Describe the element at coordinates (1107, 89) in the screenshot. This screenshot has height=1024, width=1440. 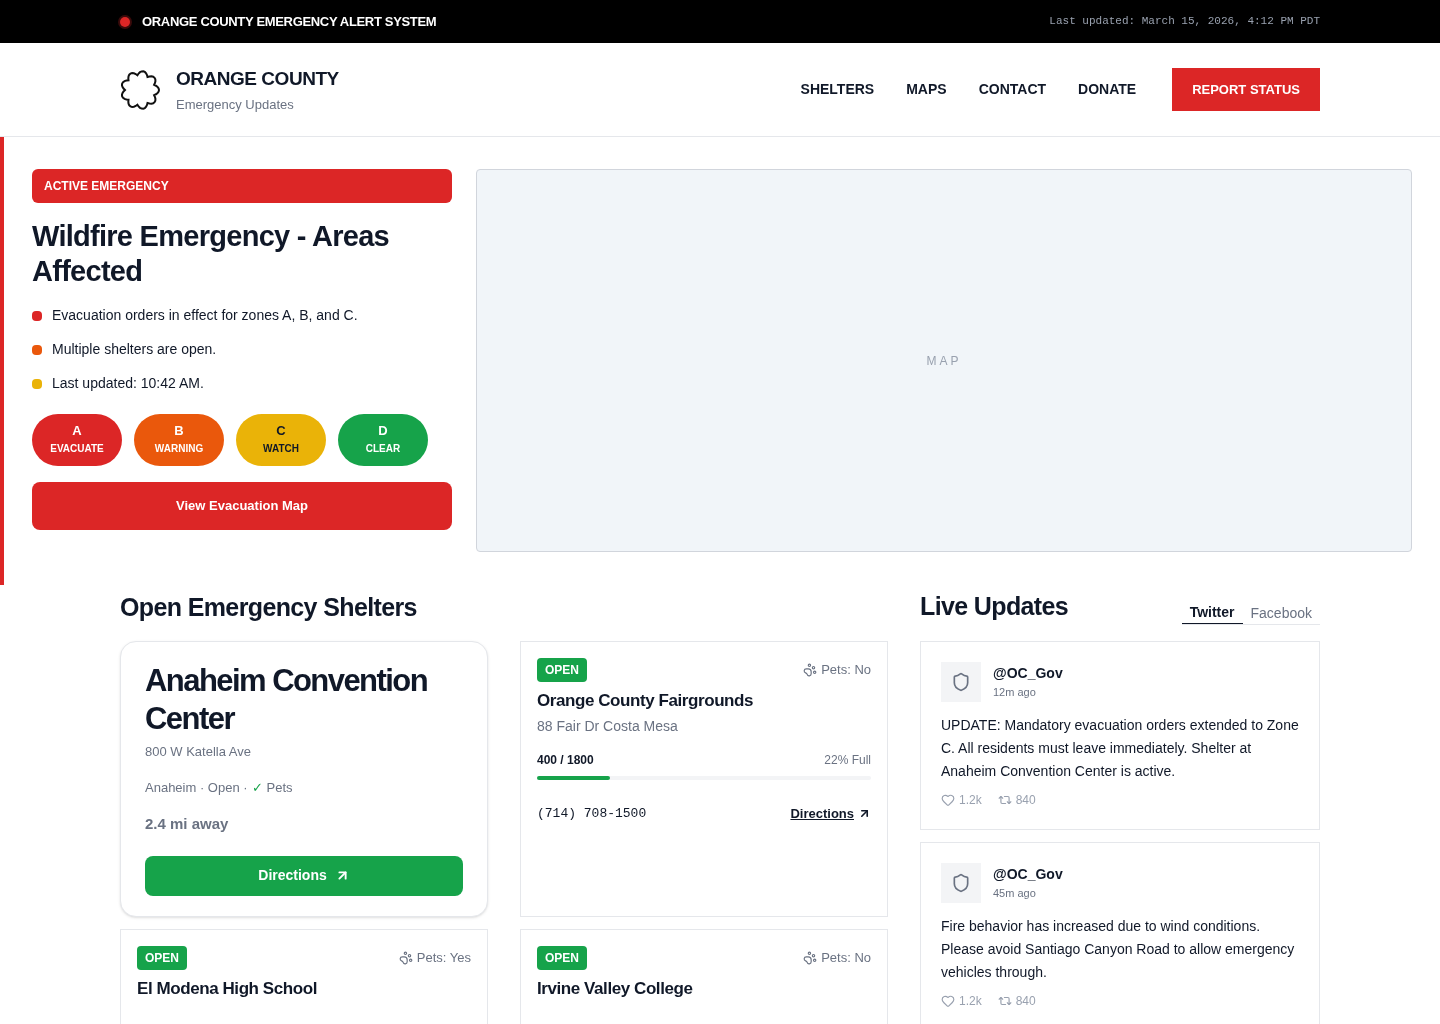
I see `nav-link: DONATE` at that location.